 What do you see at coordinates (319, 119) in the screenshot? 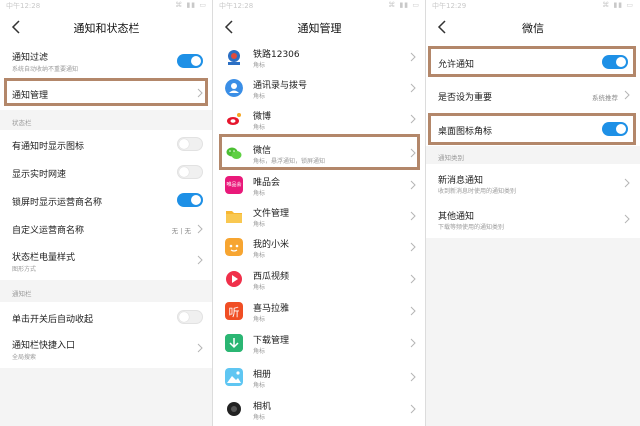
I see `app-row-weibo: 微博 角标` at bounding box center [319, 119].